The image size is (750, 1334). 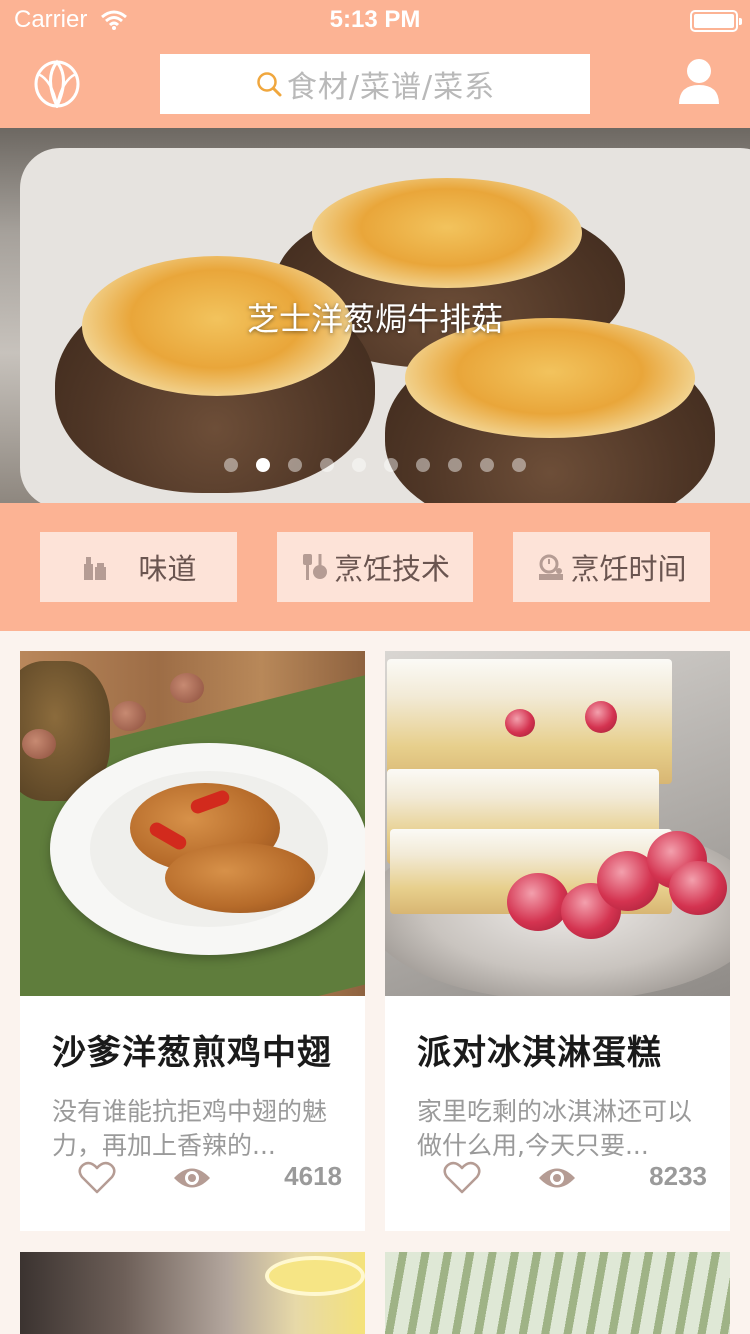 What do you see at coordinates (678, 1176) in the screenshot?
I see `view-count: 8233` at bounding box center [678, 1176].